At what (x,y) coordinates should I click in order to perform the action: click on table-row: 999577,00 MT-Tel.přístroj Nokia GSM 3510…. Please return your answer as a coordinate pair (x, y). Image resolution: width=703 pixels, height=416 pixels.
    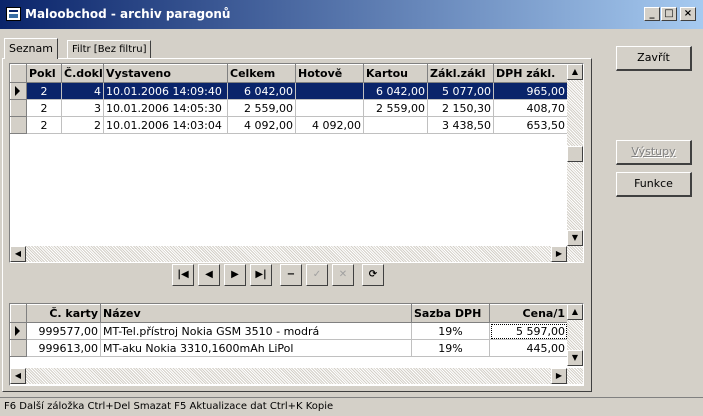
    Looking at the image, I should click on (289, 331).